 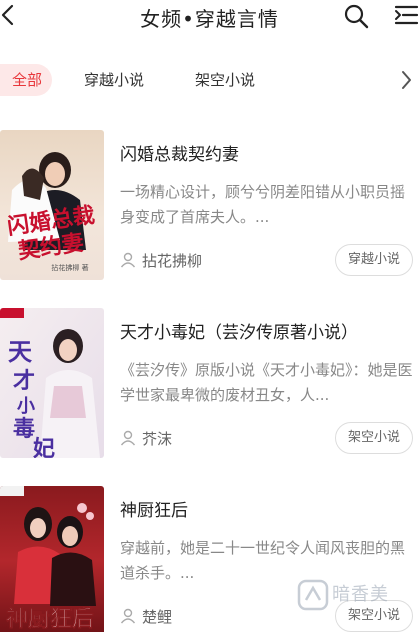 What do you see at coordinates (52, 205) in the screenshot?
I see `book-cover: 闪婚总裁 契约妻 拈花拂柳 著` at bounding box center [52, 205].